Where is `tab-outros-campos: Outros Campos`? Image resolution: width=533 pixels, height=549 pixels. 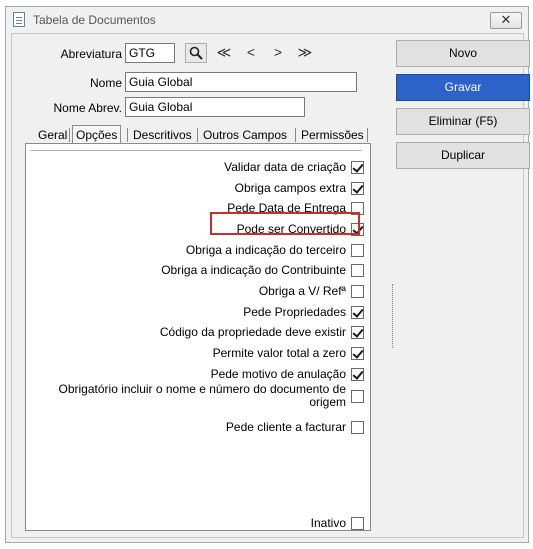
tab-outros-campos: Outros Campos is located at coordinates (245, 135).